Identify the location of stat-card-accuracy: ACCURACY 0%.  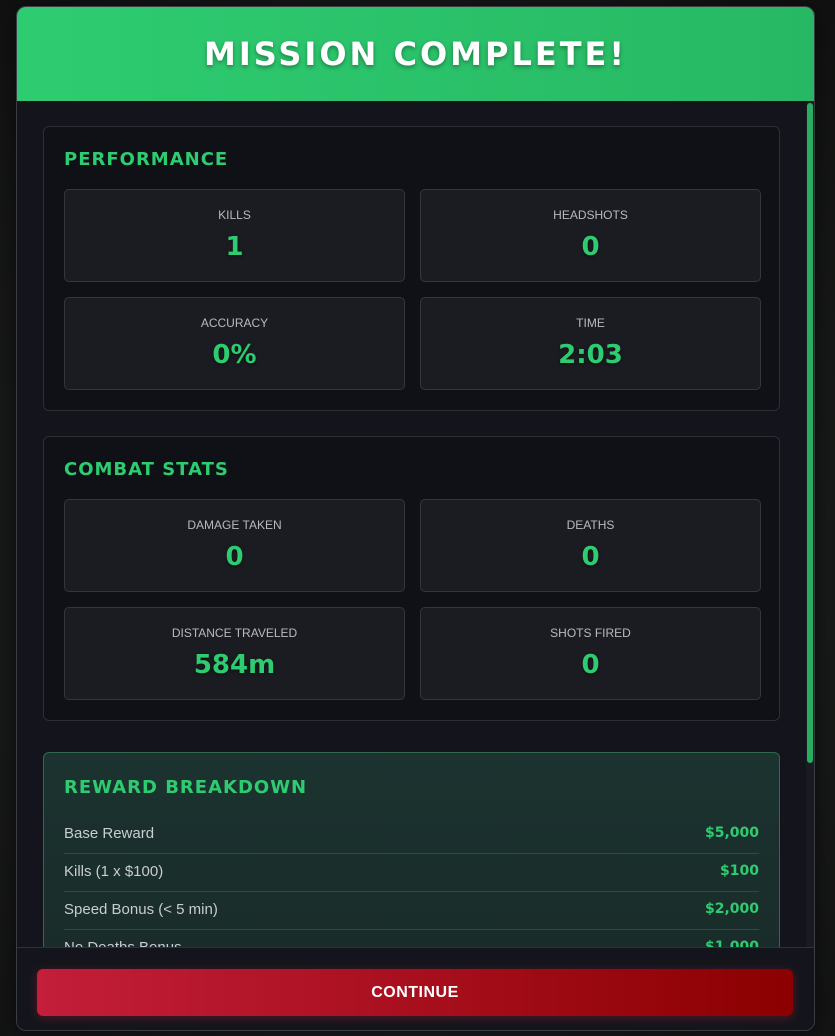
(234, 343).